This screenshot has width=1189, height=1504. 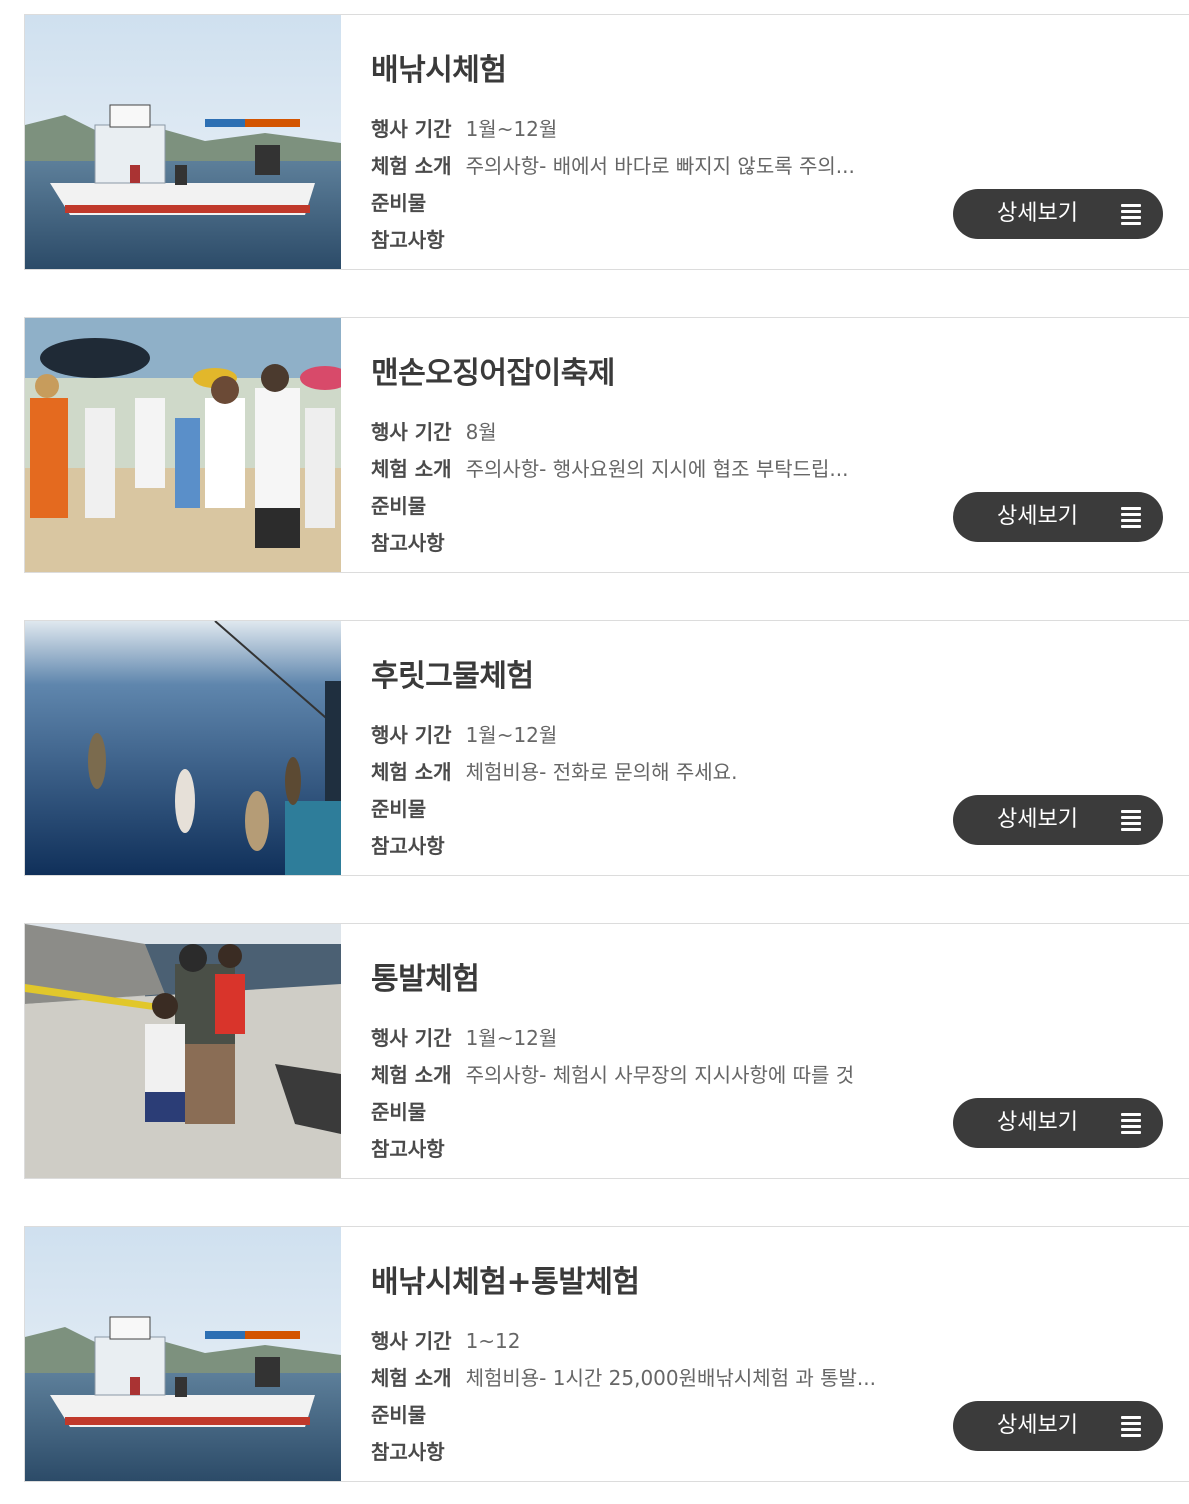 What do you see at coordinates (505, 1279) in the screenshot?
I see `experience-title: 배낚시체험+통발체험` at bounding box center [505, 1279].